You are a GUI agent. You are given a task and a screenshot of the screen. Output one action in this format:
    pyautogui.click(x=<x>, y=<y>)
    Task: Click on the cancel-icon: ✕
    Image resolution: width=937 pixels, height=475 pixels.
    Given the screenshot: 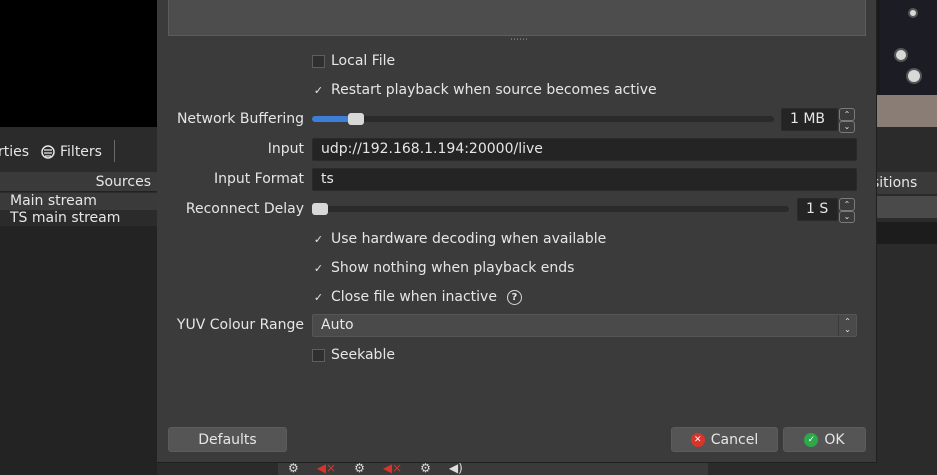 What is the action you would take?
    pyautogui.click(x=697, y=439)
    